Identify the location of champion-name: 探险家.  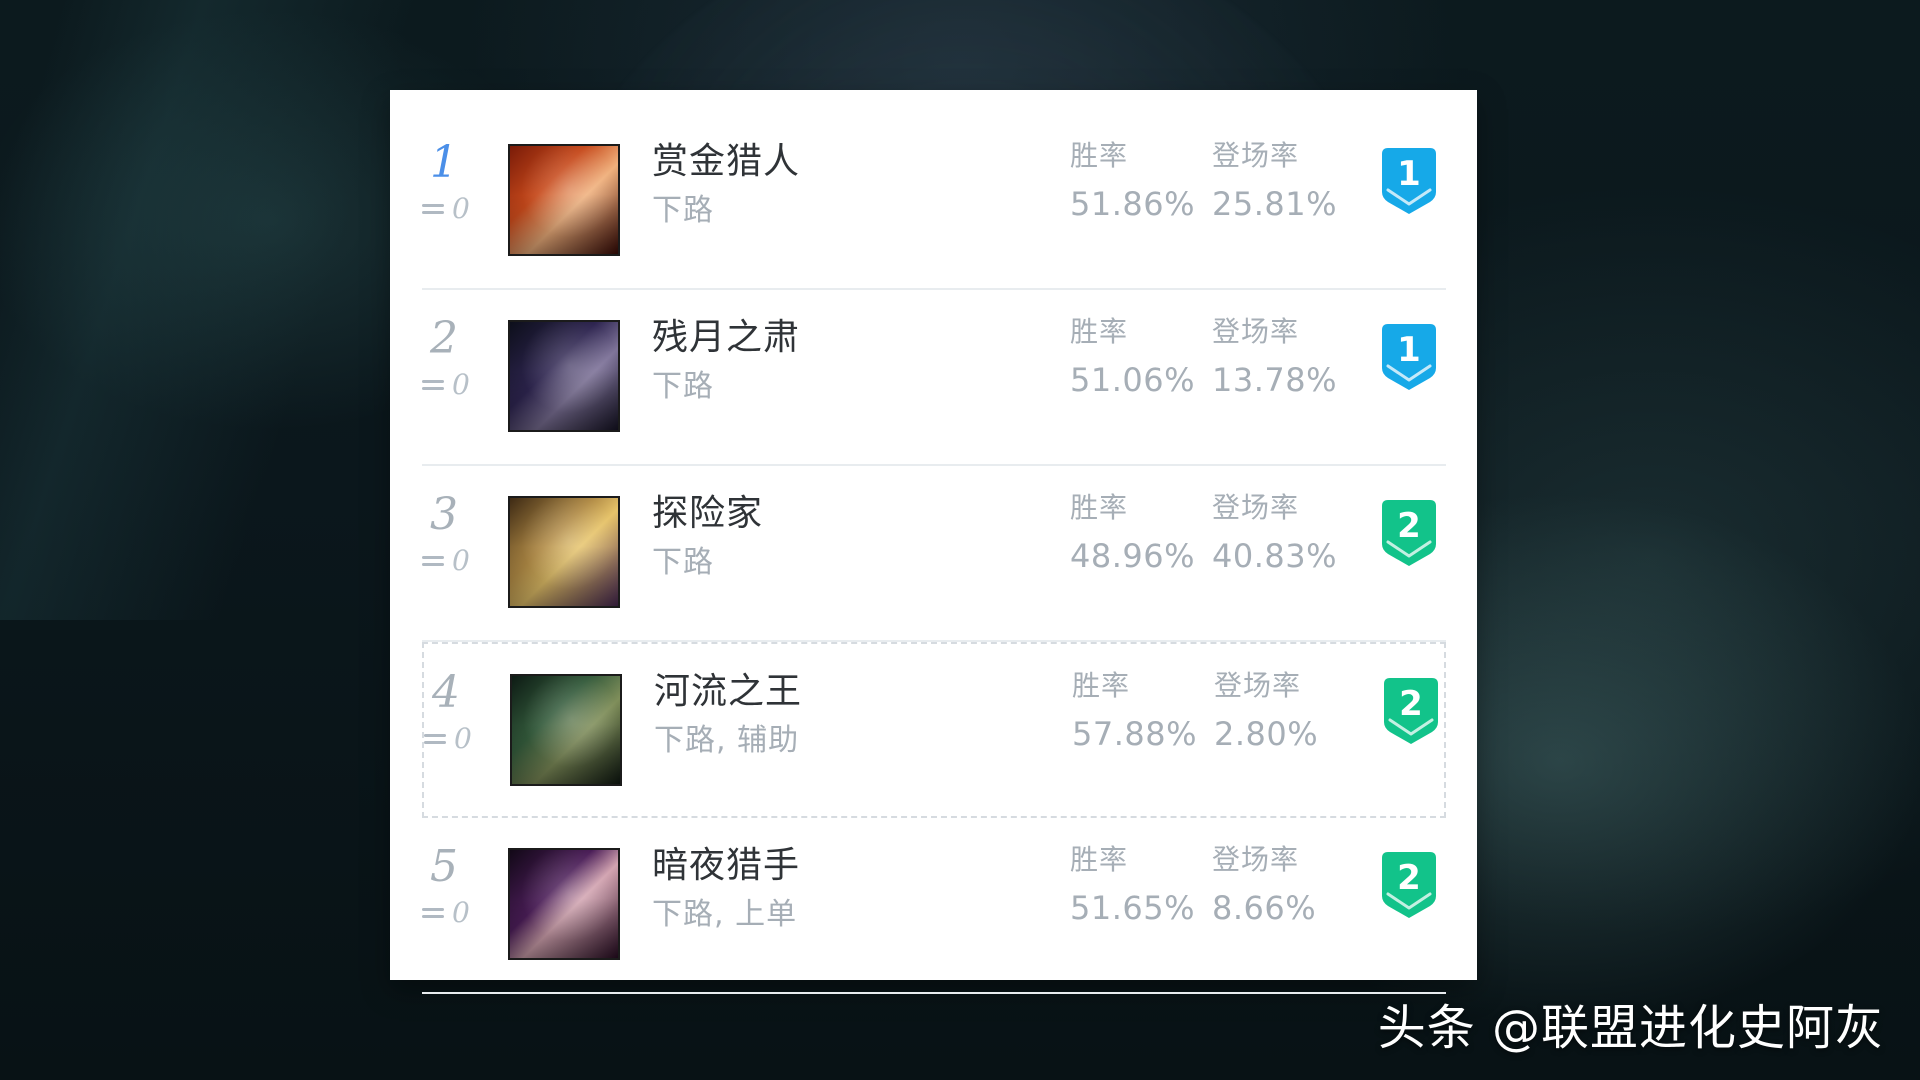
(707, 514).